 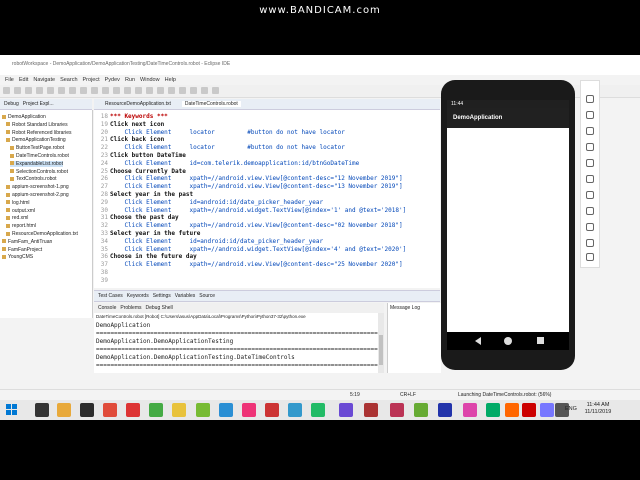 What do you see at coordinates (158, 308) in the screenshot?
I see `console-tab: Debug Shell` at bounding box center [158, 308].